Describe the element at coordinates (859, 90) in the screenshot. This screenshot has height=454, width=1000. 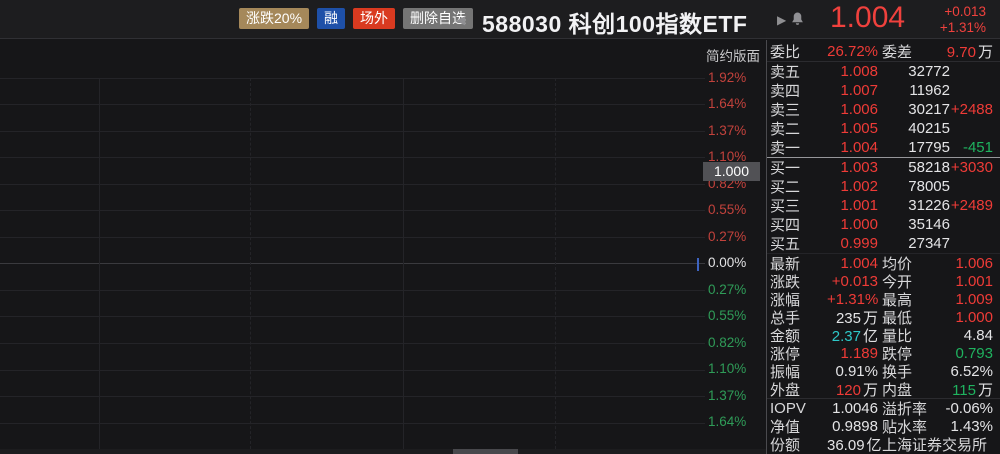
I see `ask-price: 1.007` at that location.